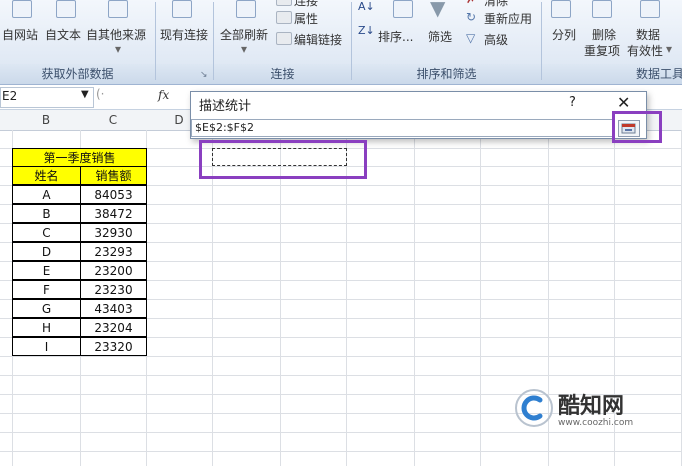 This screenshot has width=682, height=466. I want to click on clear-button: 清除, so click(496, 4).